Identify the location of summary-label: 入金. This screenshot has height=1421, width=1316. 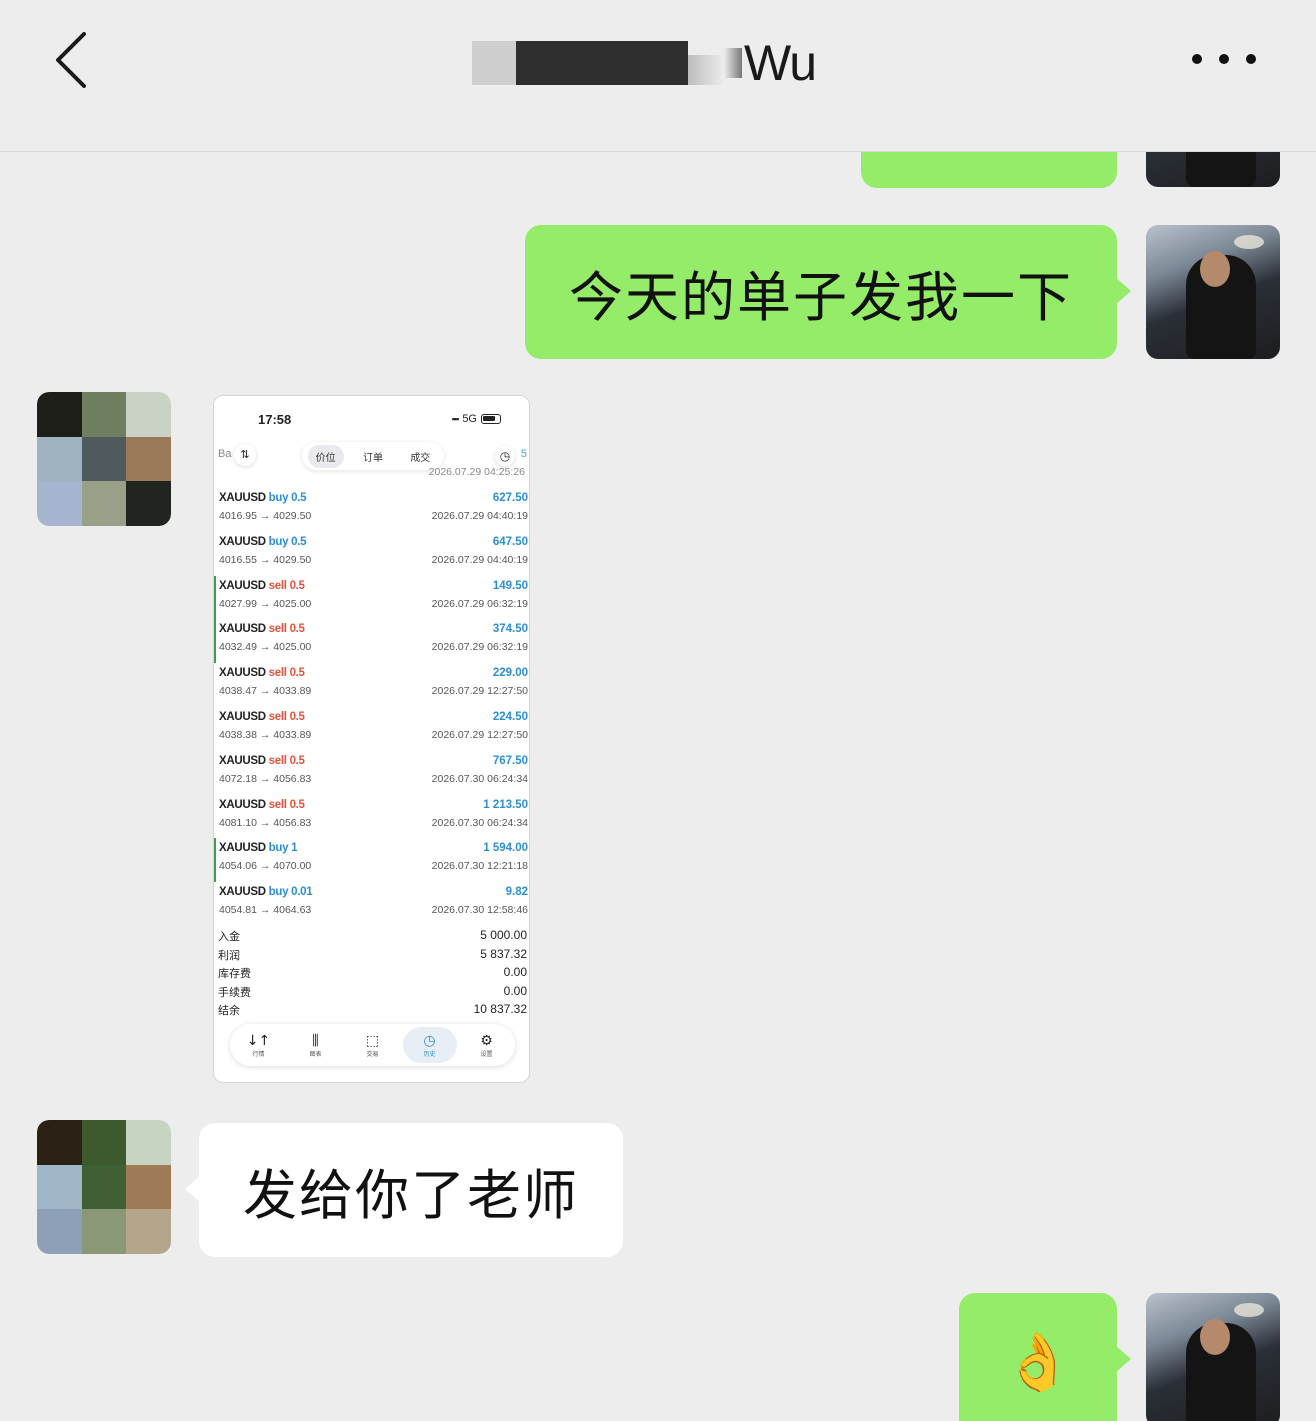
(229, 936).